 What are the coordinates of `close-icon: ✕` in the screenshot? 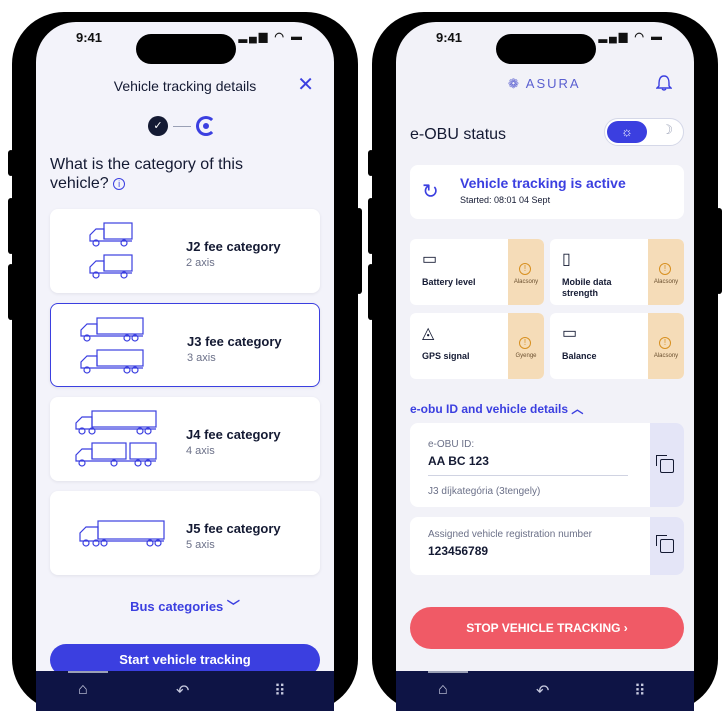 It's located at (305, 84).